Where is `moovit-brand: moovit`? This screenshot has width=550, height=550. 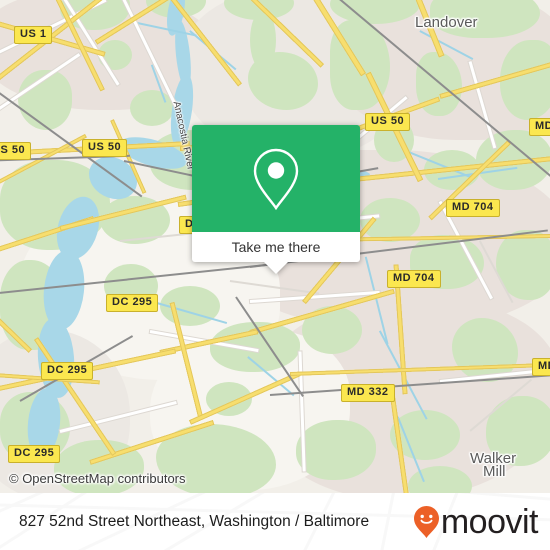 moovit-brand: moovit is located at coordinates (476, 521).